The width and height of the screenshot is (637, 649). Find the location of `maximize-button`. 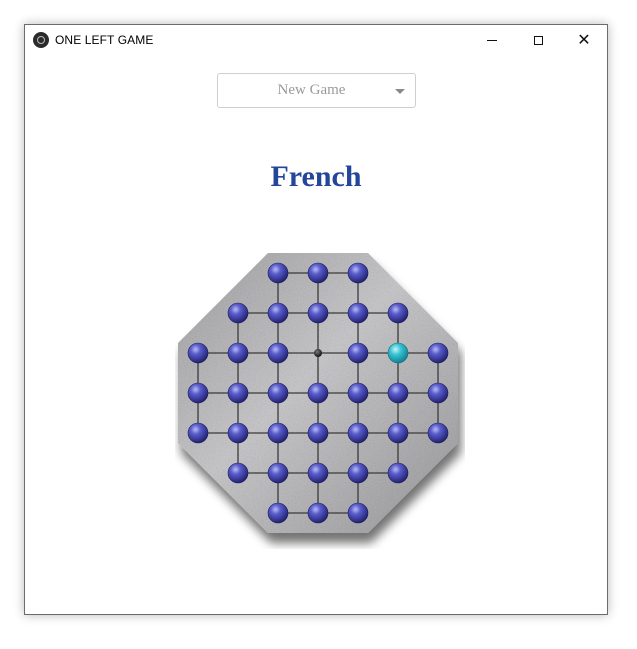

maximize-button is located at coordinates (538, 40).